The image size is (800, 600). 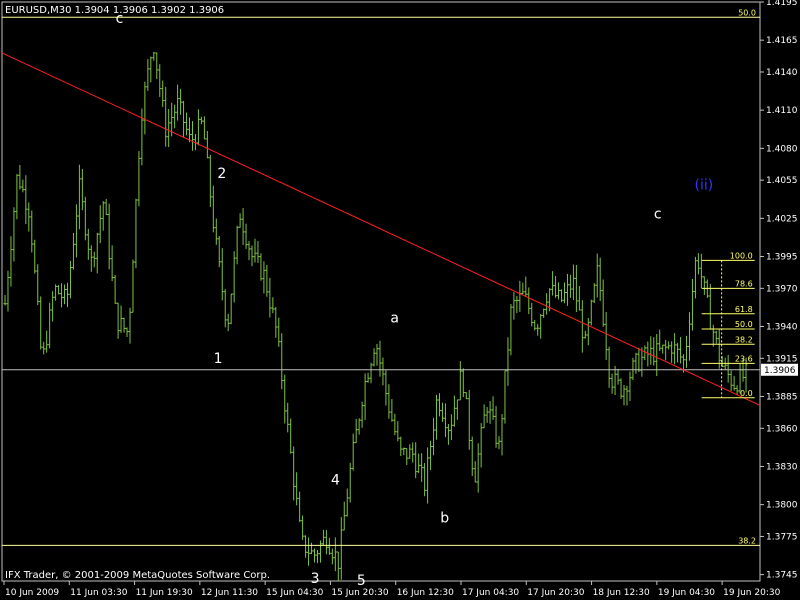 I want to click on y-tick-label: 1.3830, so click(x=782, y=467).